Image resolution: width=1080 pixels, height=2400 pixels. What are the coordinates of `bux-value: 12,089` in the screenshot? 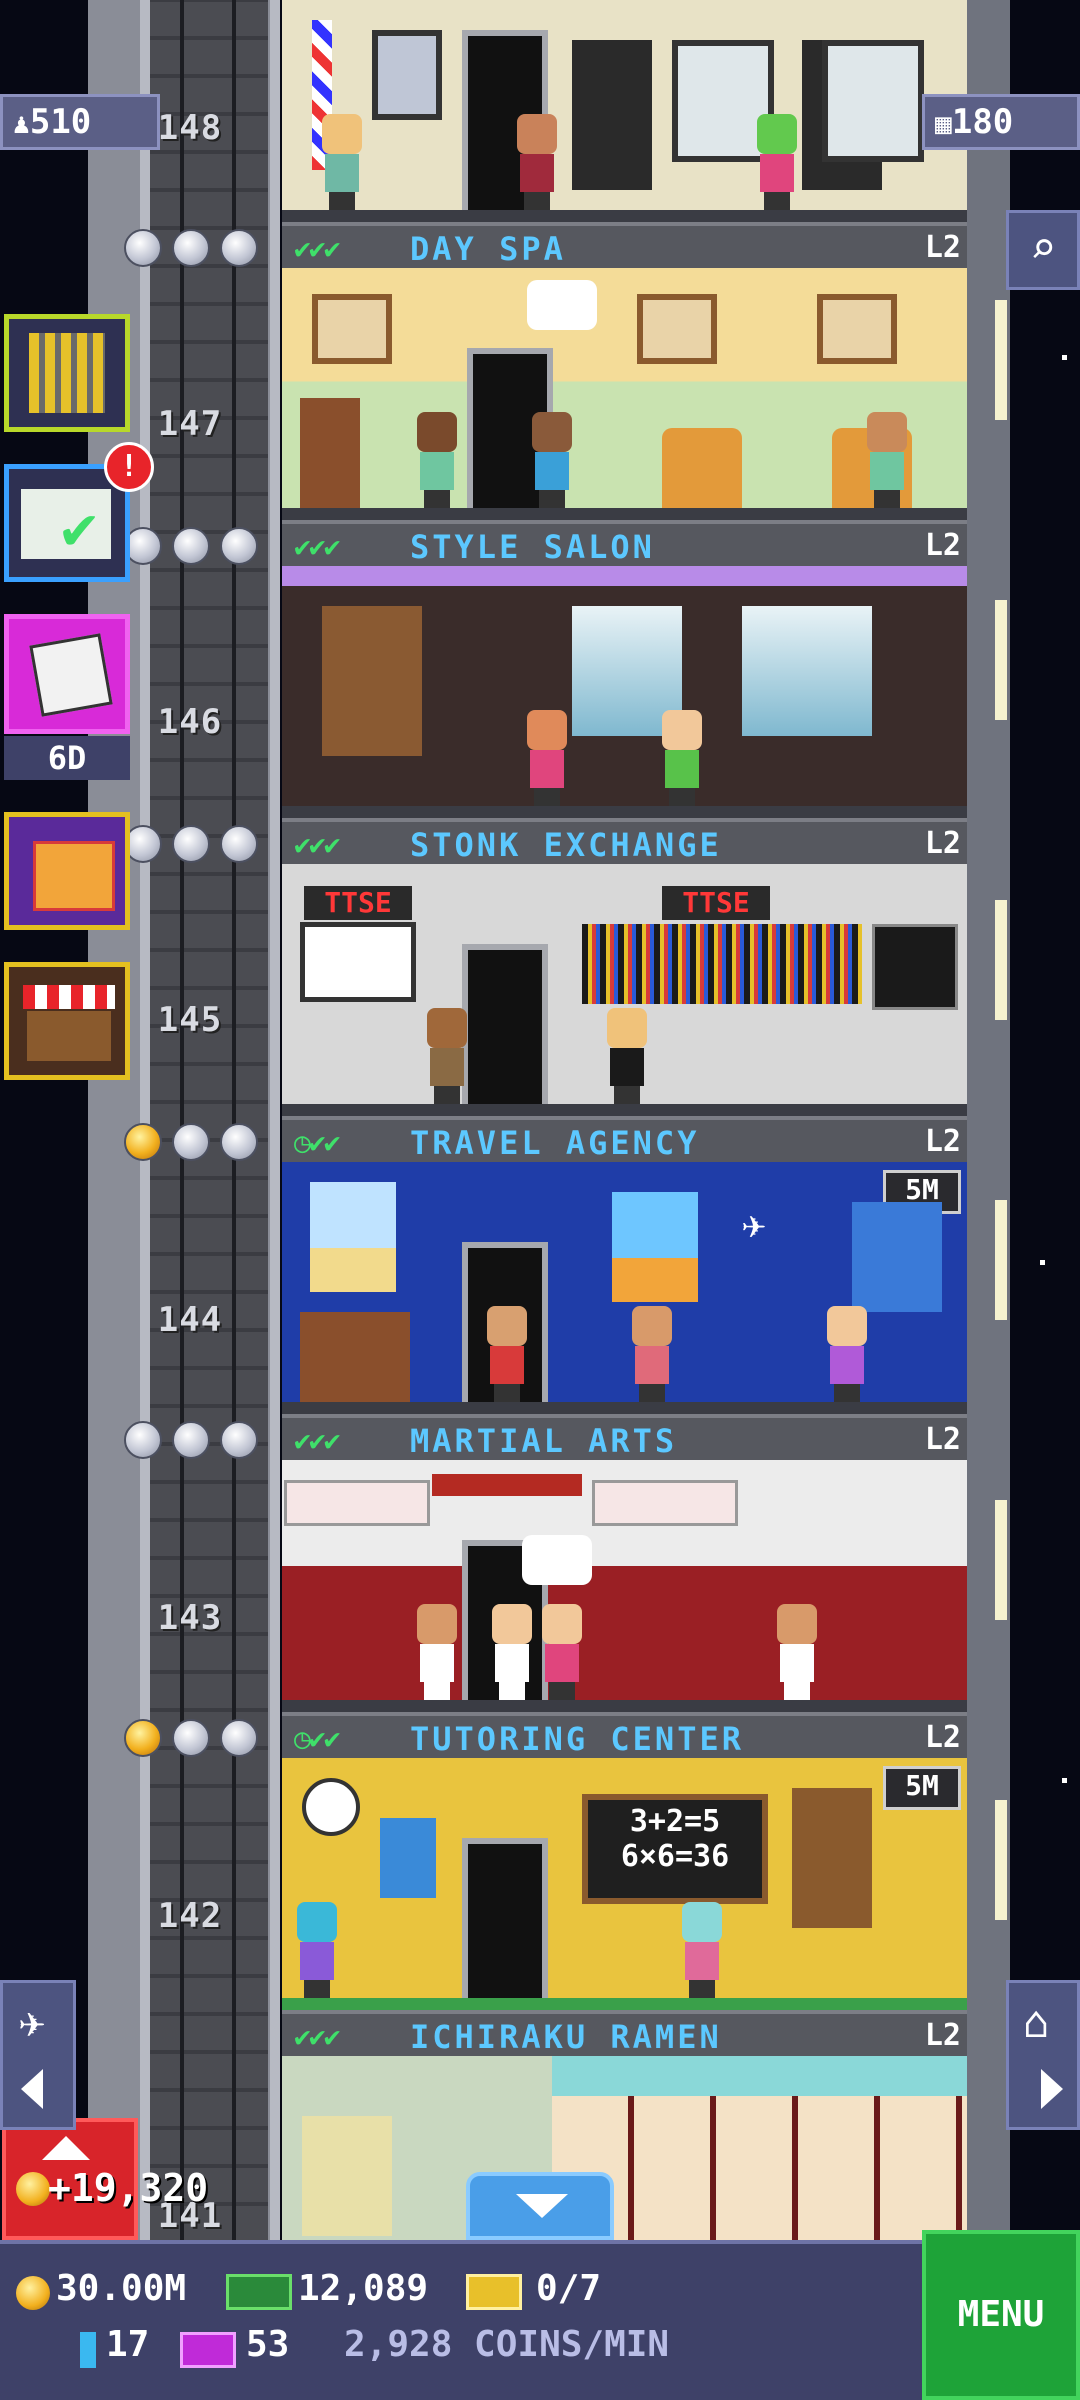 It's located at (363, 2288).